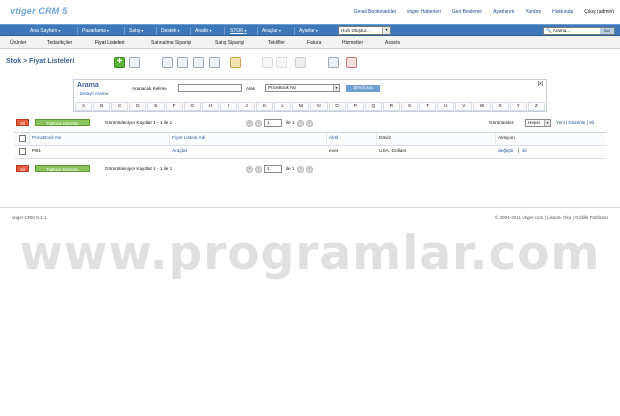  What do you see at coordinates (189, 138) in the screenshot?
I see `col-pricebook-name: Fiyat Listesi Adı` at bounding box center [189, 138].